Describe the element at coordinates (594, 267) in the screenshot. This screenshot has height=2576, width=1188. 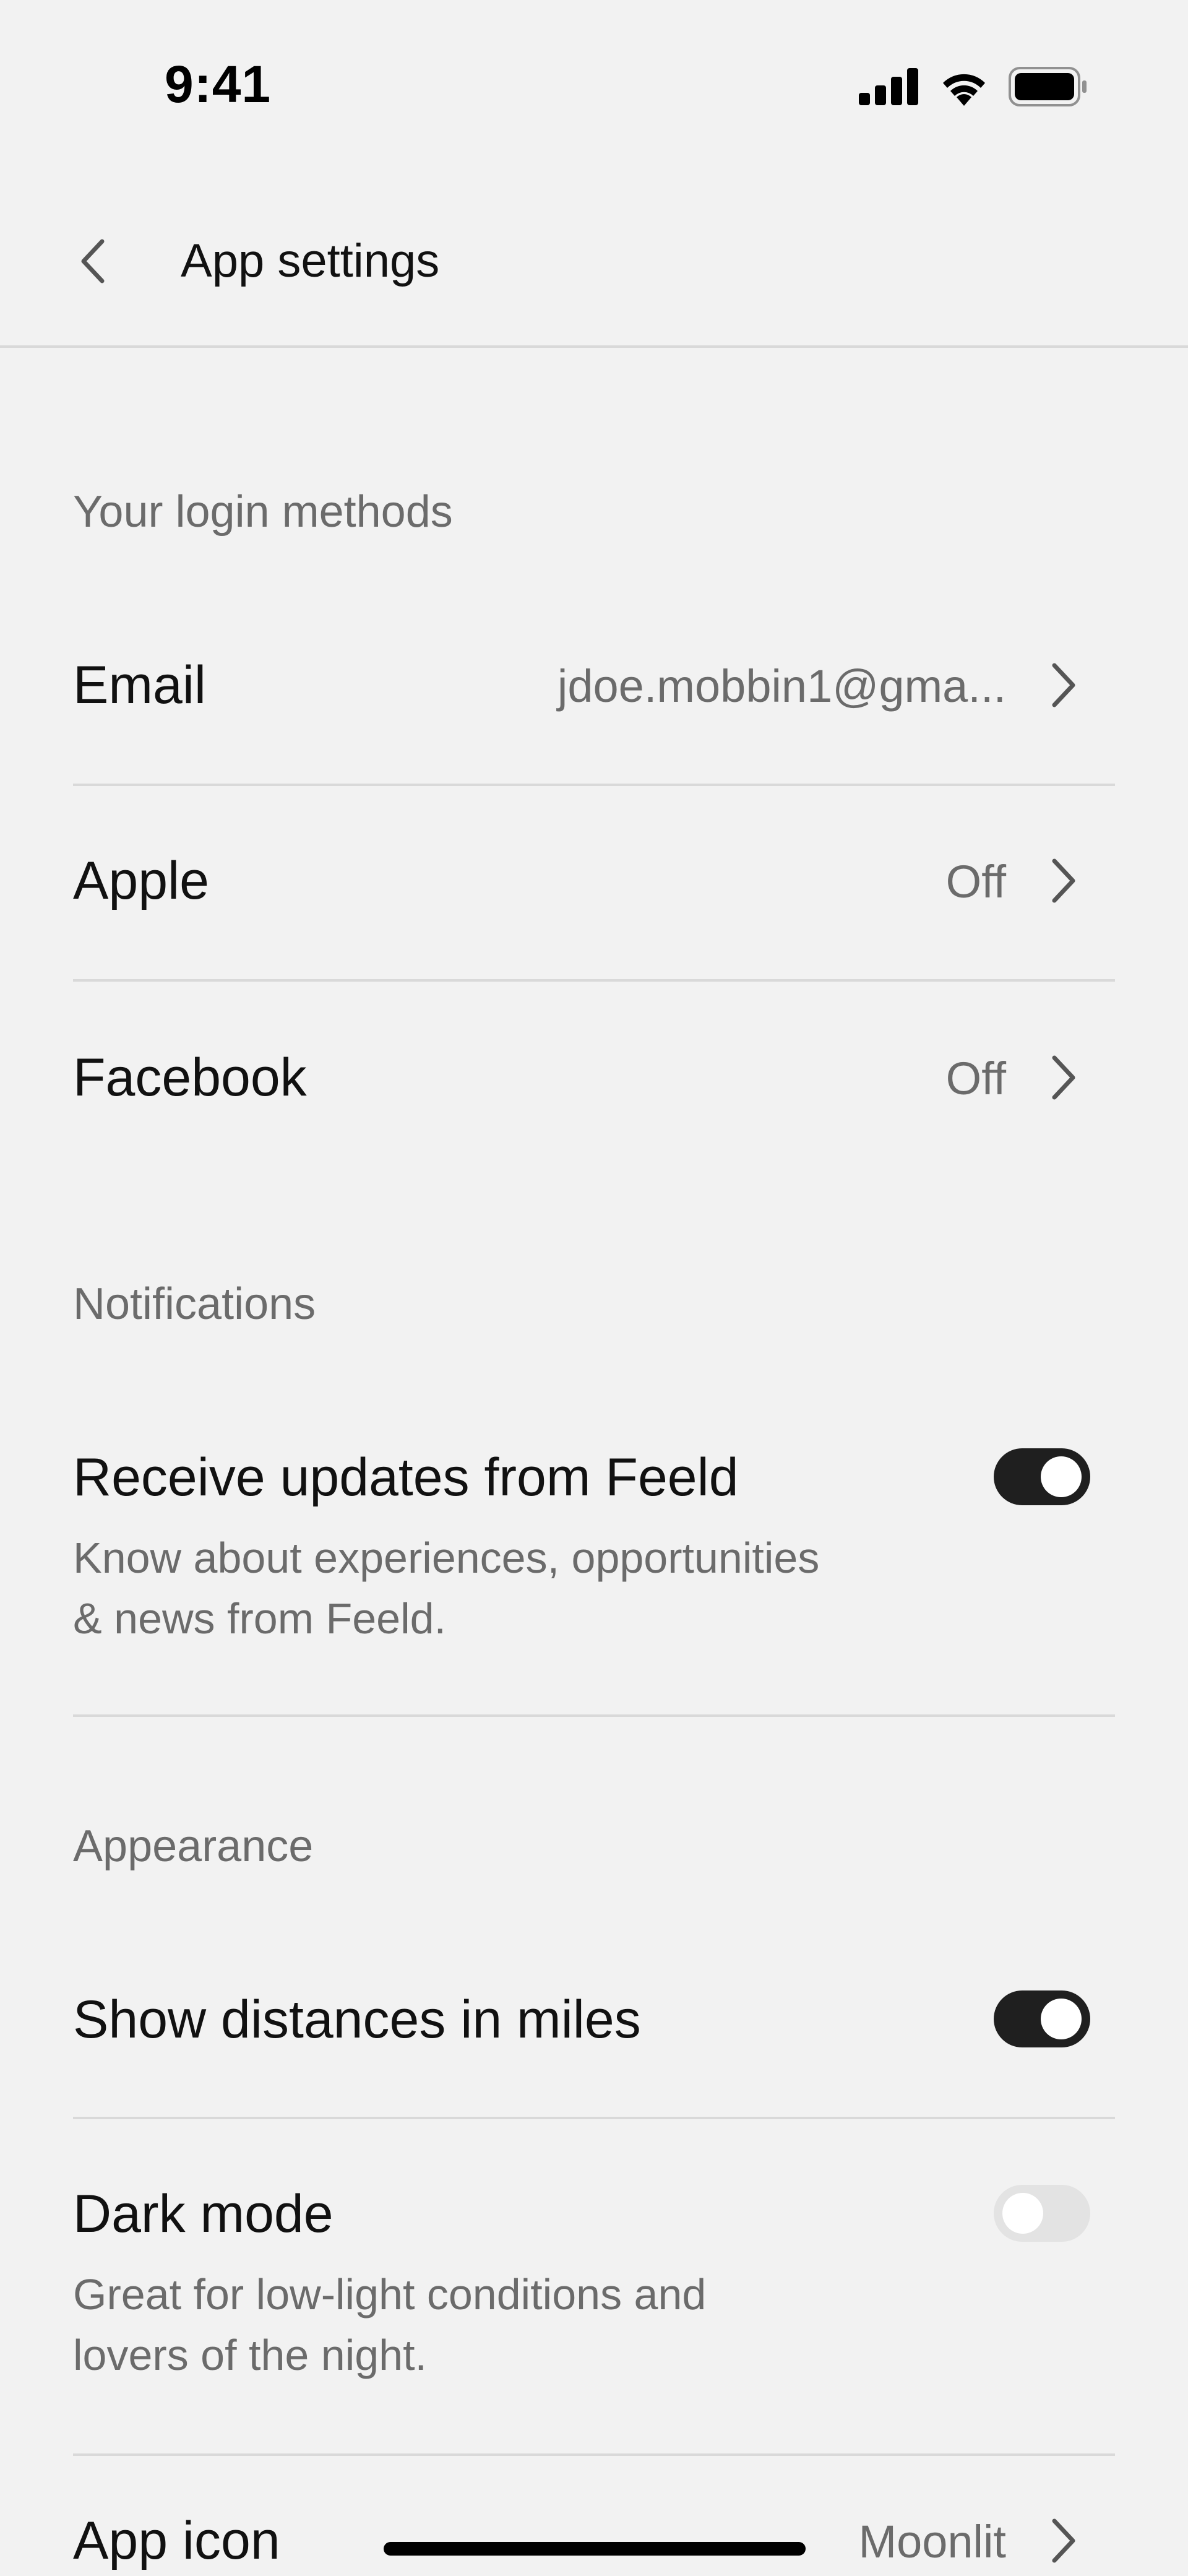
I see `nav-bar: App settings` at that location.